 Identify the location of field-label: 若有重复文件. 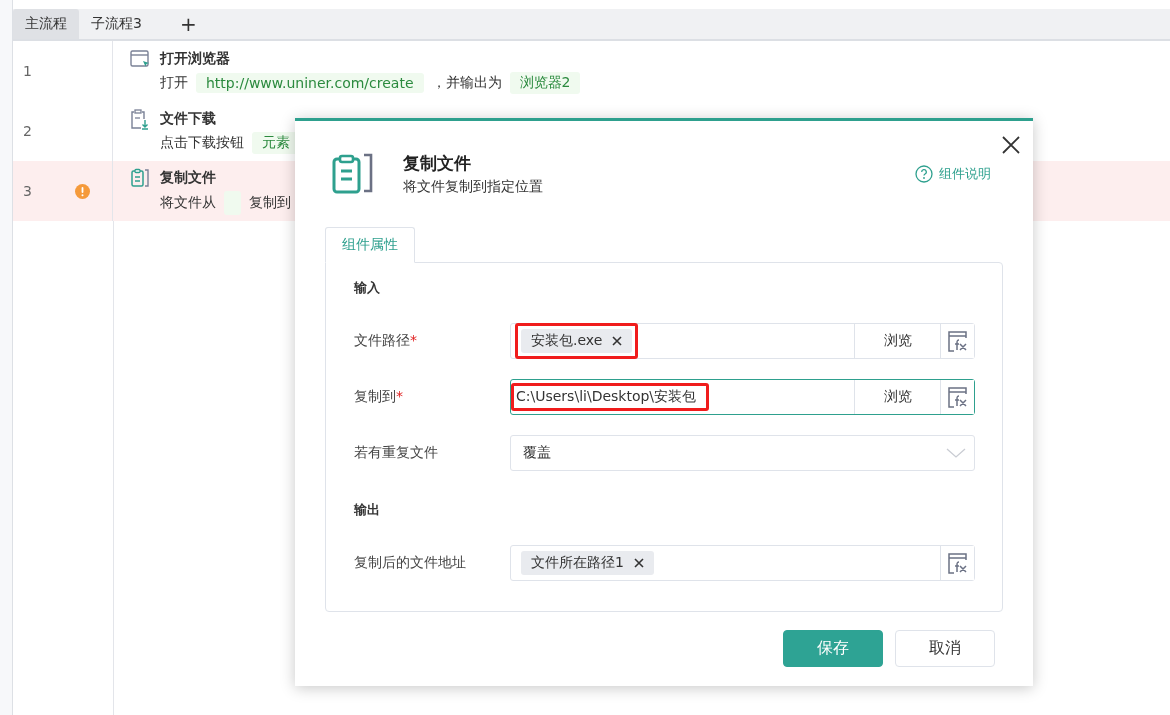
(396, 453).